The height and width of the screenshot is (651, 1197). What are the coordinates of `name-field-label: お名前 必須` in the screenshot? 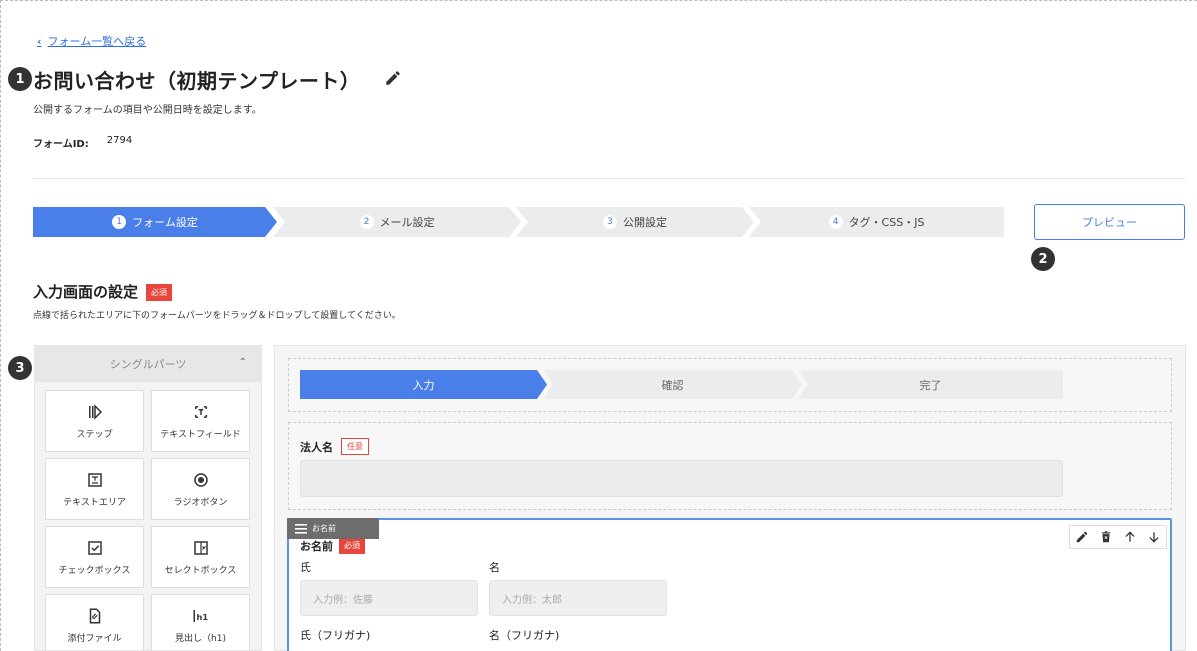 It's located at (332, 545).